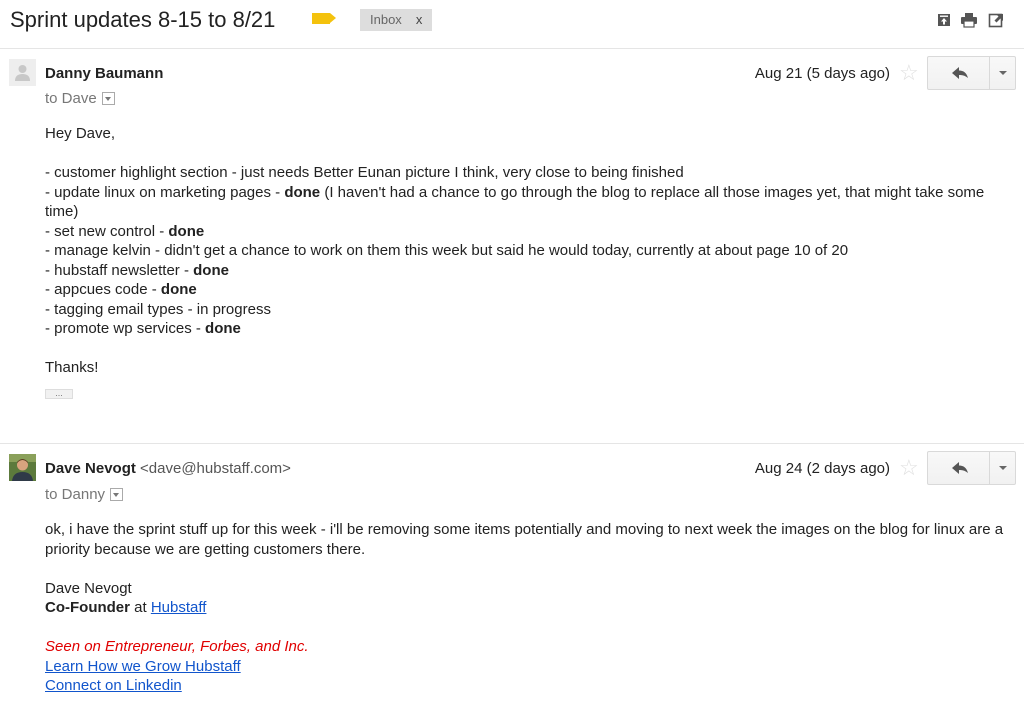 The height and width of the screenshot is (703, 1024). Describe the element at coordinates (143, 328) in the screenshot. I see `list-item: - promote wp services - done` at that location.